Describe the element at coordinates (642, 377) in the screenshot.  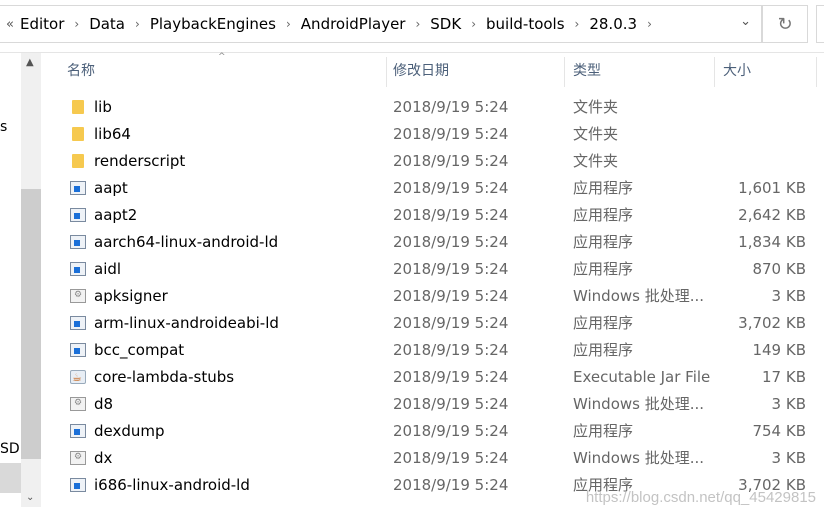
I see `file-type: Executable Jar File` at that location.